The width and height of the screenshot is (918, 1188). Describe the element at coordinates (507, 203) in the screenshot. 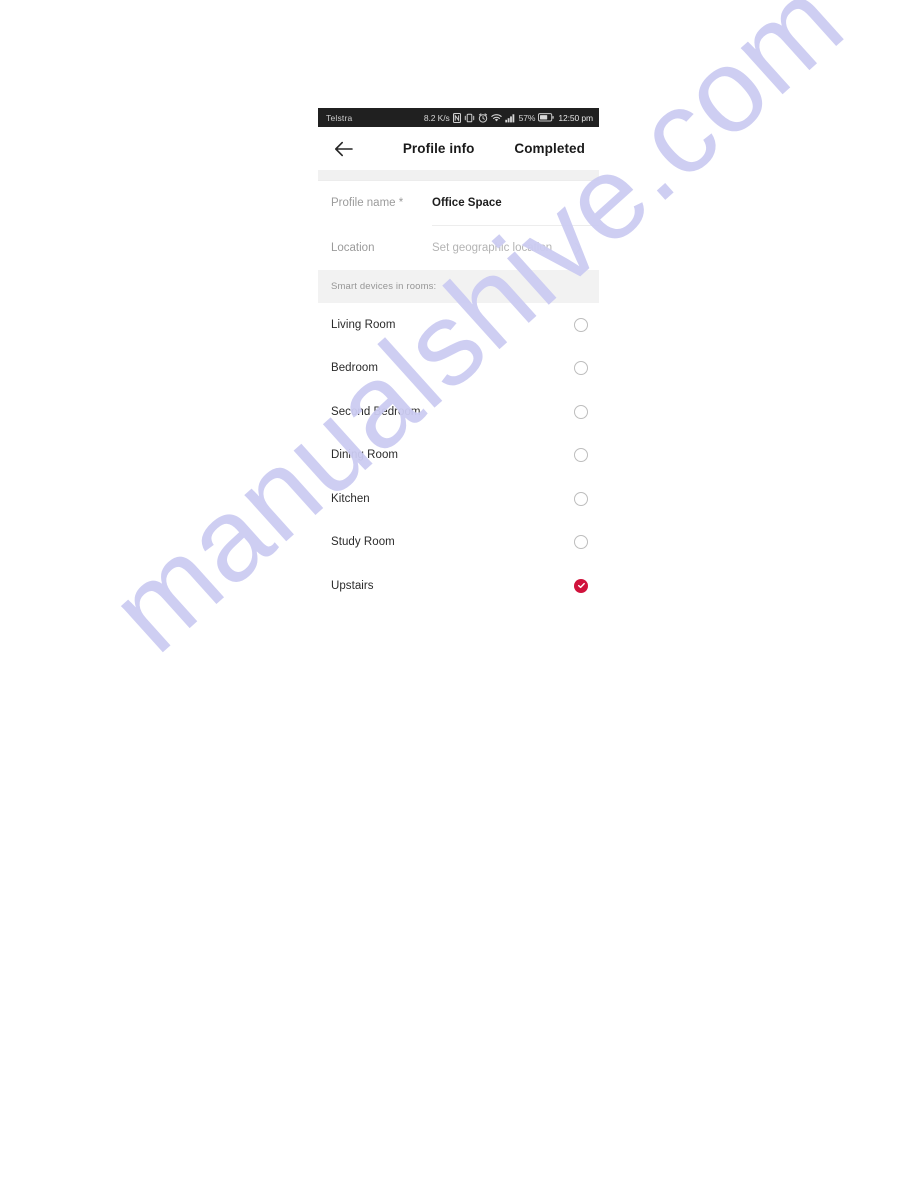

I see `profile-name-input: Office Space` at that location.